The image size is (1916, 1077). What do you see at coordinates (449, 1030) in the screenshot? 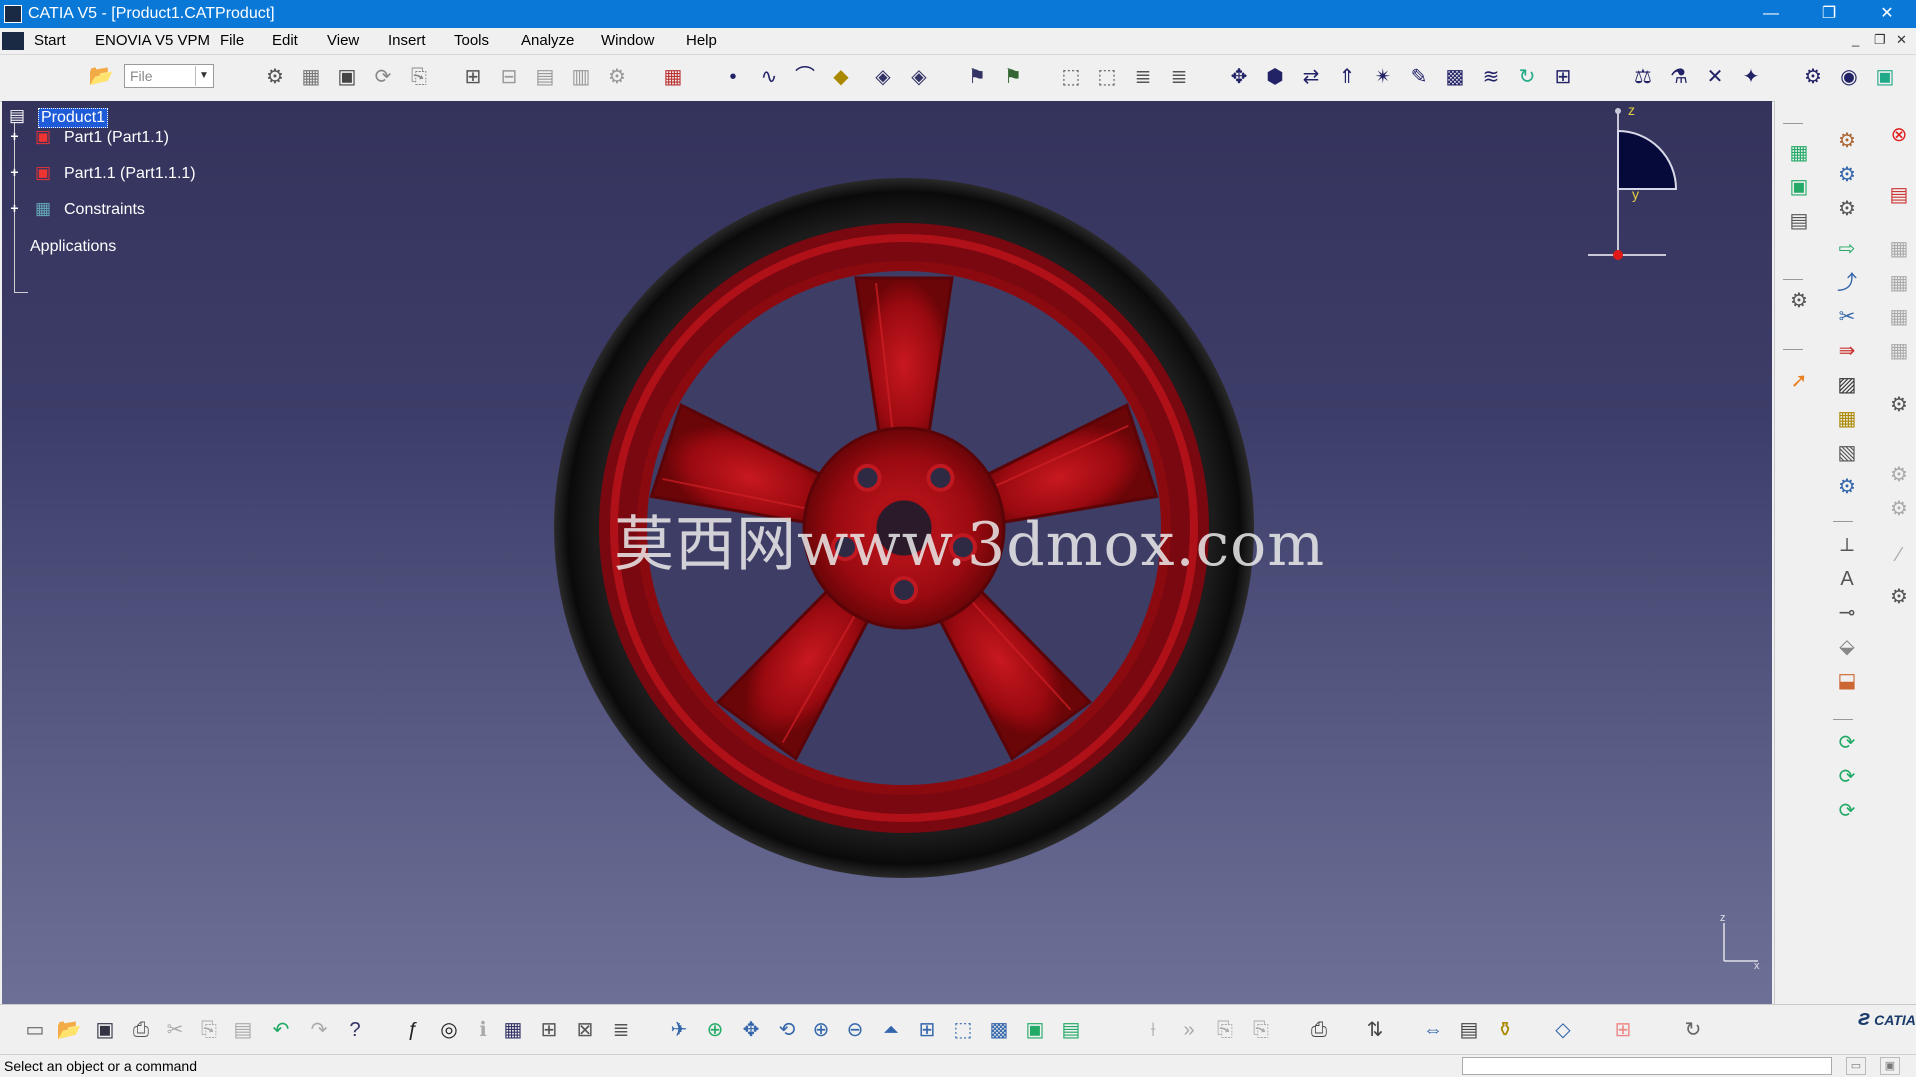
I see `knowledge-icon: ◎` at bounding box center [449, 1030].